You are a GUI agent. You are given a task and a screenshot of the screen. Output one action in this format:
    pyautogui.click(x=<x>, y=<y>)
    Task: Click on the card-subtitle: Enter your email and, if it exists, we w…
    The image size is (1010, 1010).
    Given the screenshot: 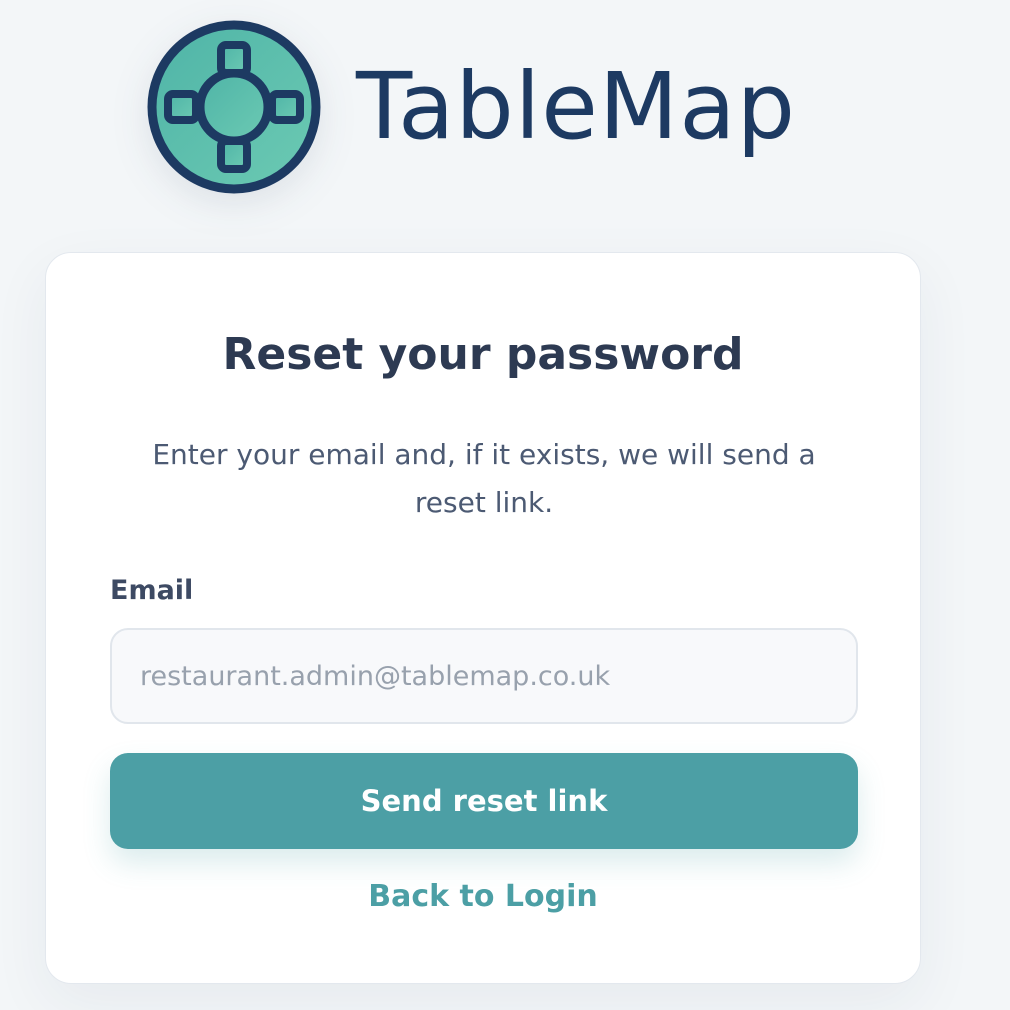 What is the action you would take?
    pyautogui.click(x=484, y=478)
    